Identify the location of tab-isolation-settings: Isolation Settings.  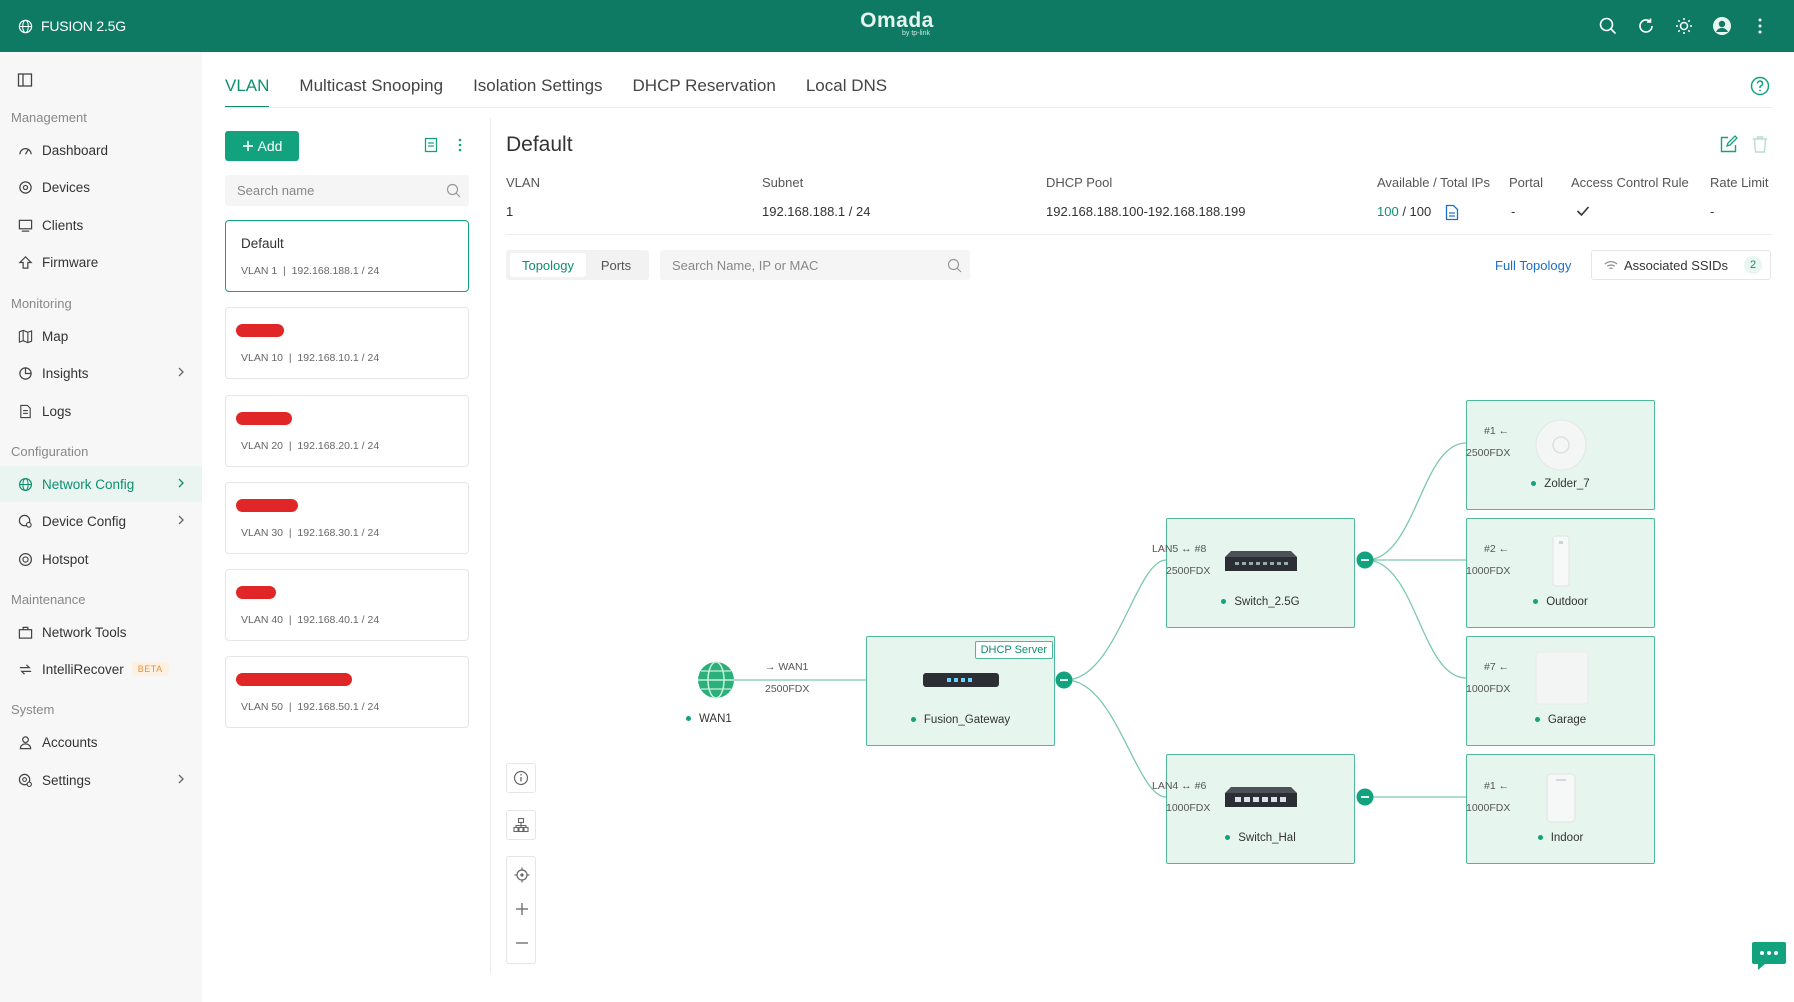
(537, 92).